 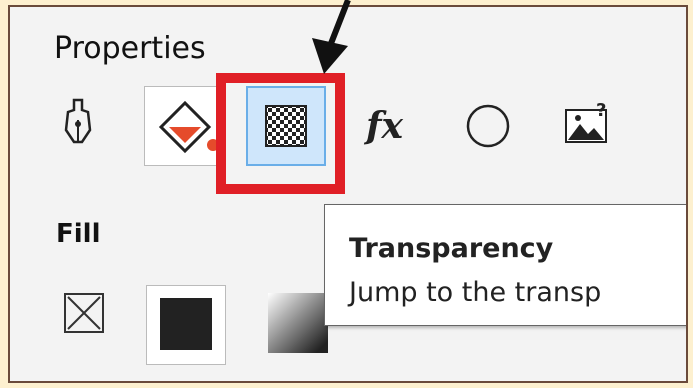 What do you see at coordinates (78, 121) in the screenshot?
I see `pen-nib-icon` at bounding box center [78, 121].